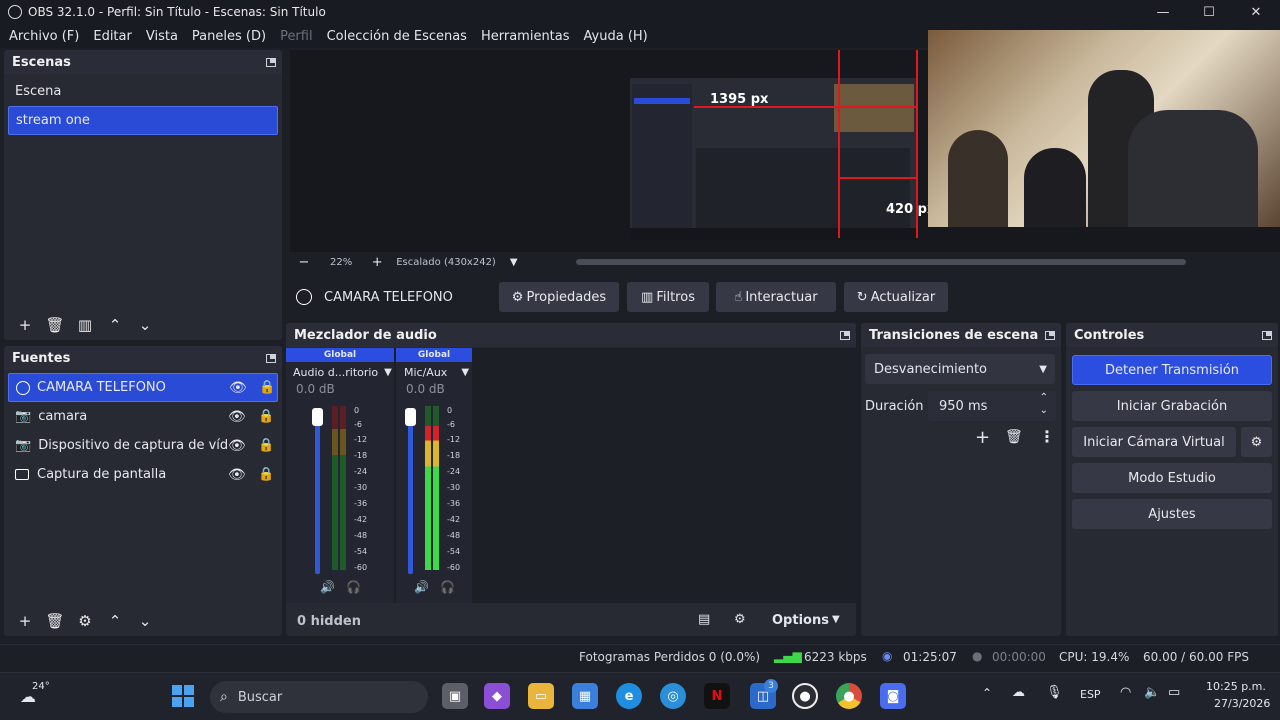 Image resolution: width=1280 pixels, height=720 pixels. Describe the element at coordinates (1090, 694) in the screenshot. I see `language-indicator: ESP` at that location.